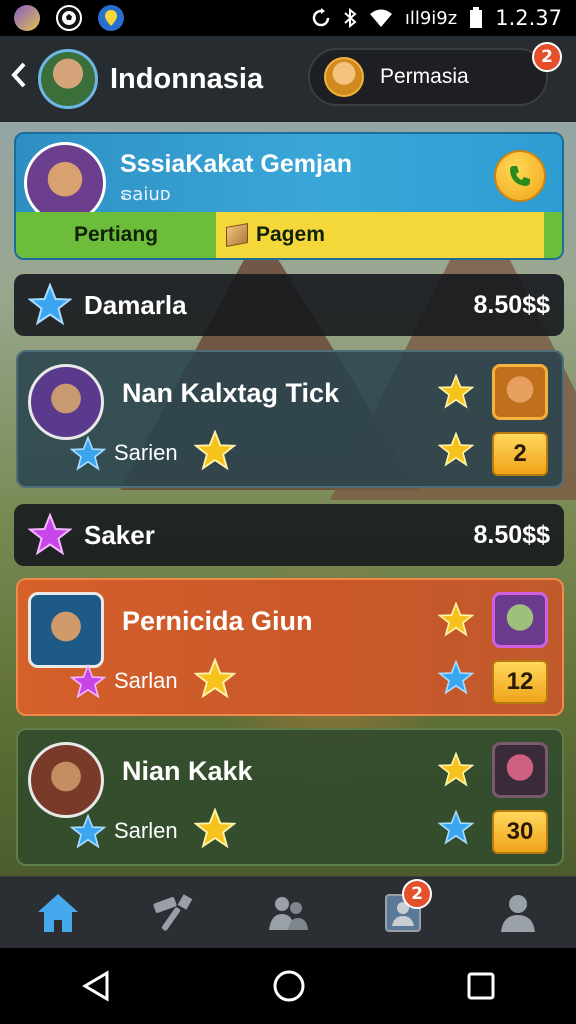 The image size is (576, 1024). Describe the element at coordinates (476, 17) in the screenshot. I see `battery-icon` at that location.